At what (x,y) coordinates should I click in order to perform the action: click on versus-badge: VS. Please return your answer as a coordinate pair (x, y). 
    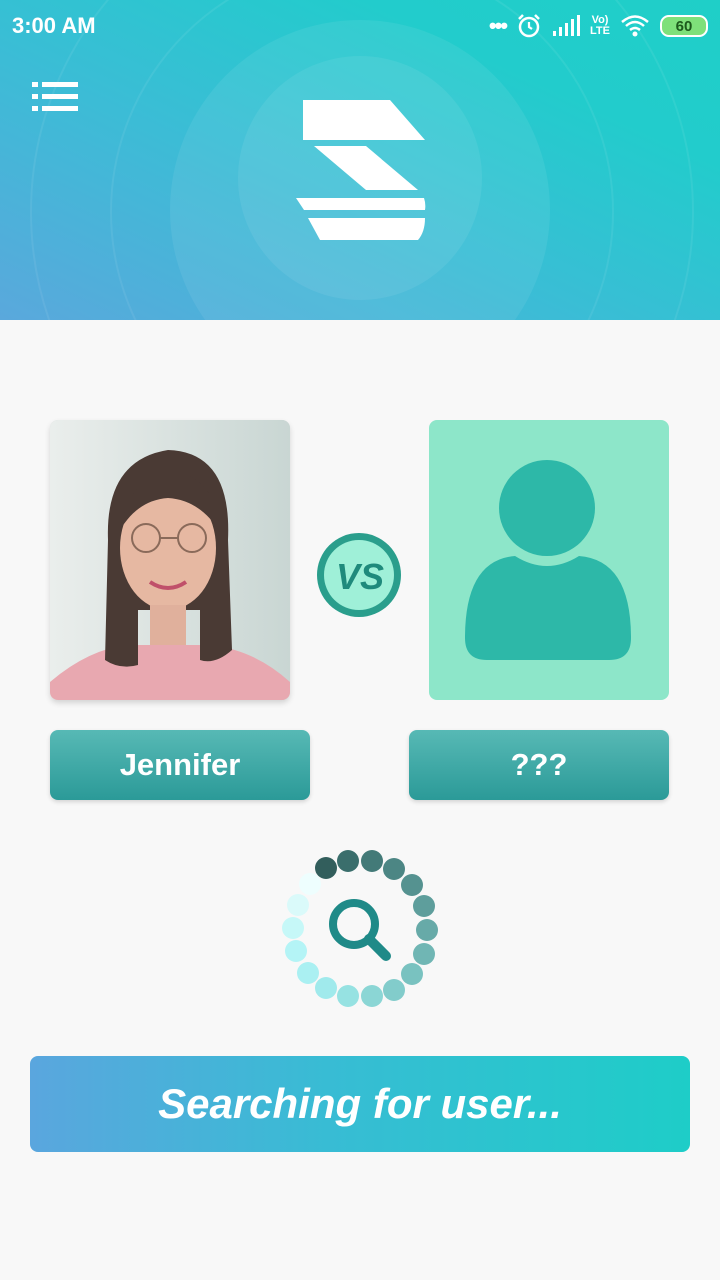
    Looking at the image, I should click on (359, 575).